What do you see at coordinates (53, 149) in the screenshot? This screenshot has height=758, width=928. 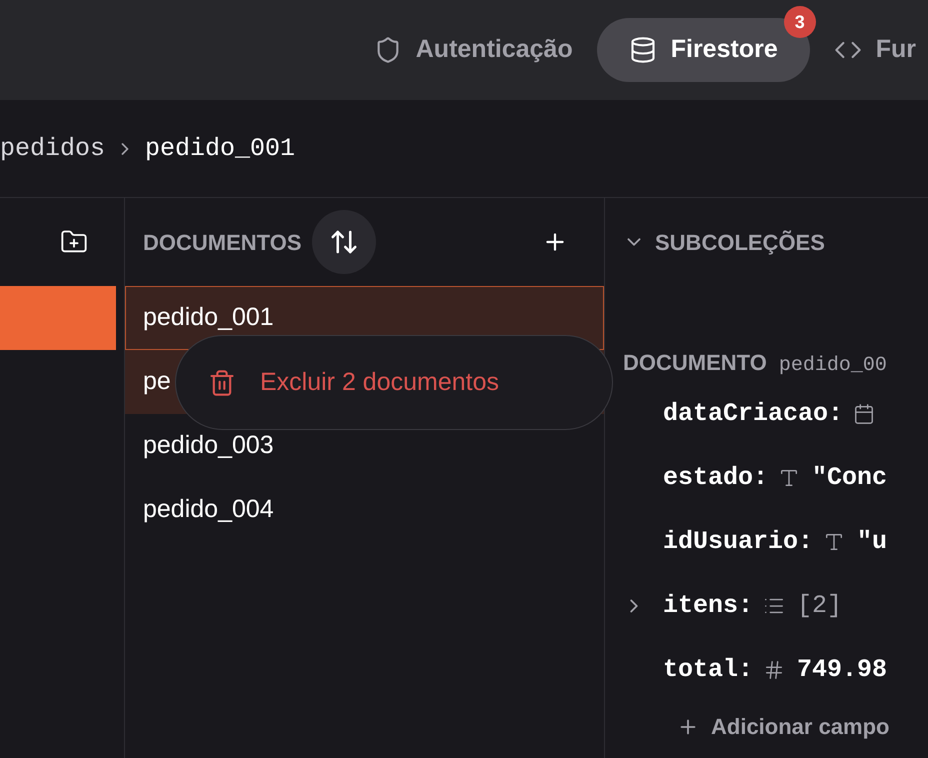 I see `breadcrumb-link: pedidos` at bounding box center [53, 149].